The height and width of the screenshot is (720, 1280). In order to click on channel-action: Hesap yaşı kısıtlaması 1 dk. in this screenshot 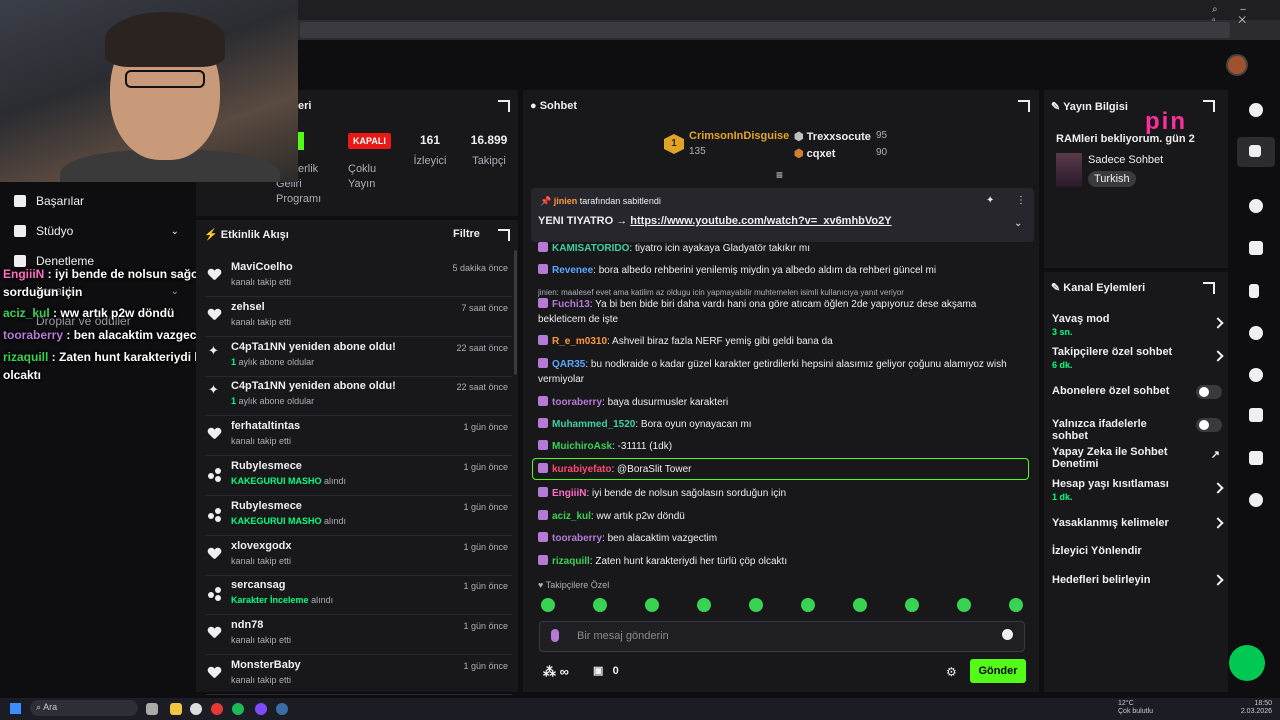, I will do `click(1138, 490)`.